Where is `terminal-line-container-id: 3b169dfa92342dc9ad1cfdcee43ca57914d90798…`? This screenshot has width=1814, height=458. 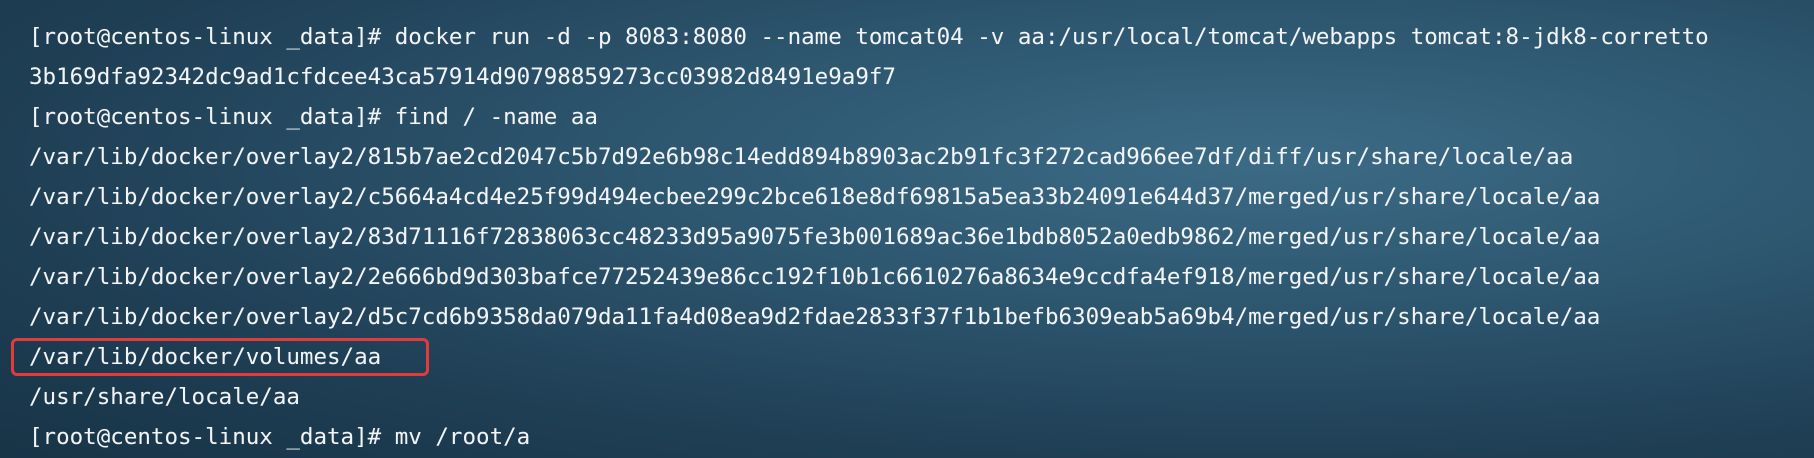
terminal-line-container-id: 3b169dfa92342dc9ad1cfdcee43ca57914d90798… is located at coordinates (462, 77).